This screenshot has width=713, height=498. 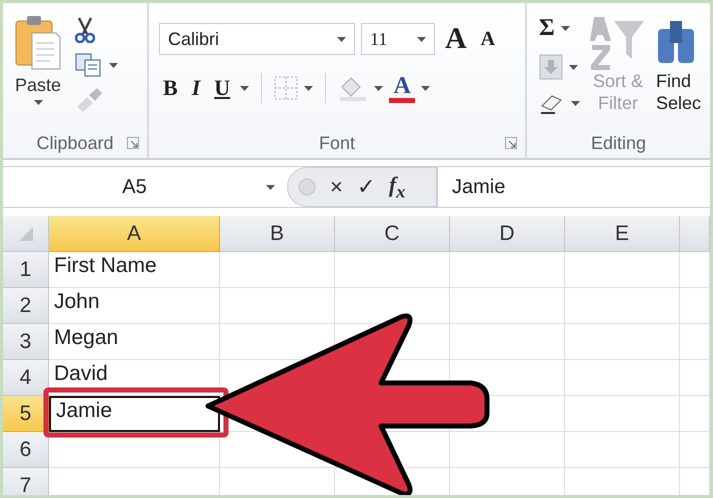 What do you see at coordinates (26, 342) in the screenshot?
I see `row-header: 3` at bounding box center [26, 342].